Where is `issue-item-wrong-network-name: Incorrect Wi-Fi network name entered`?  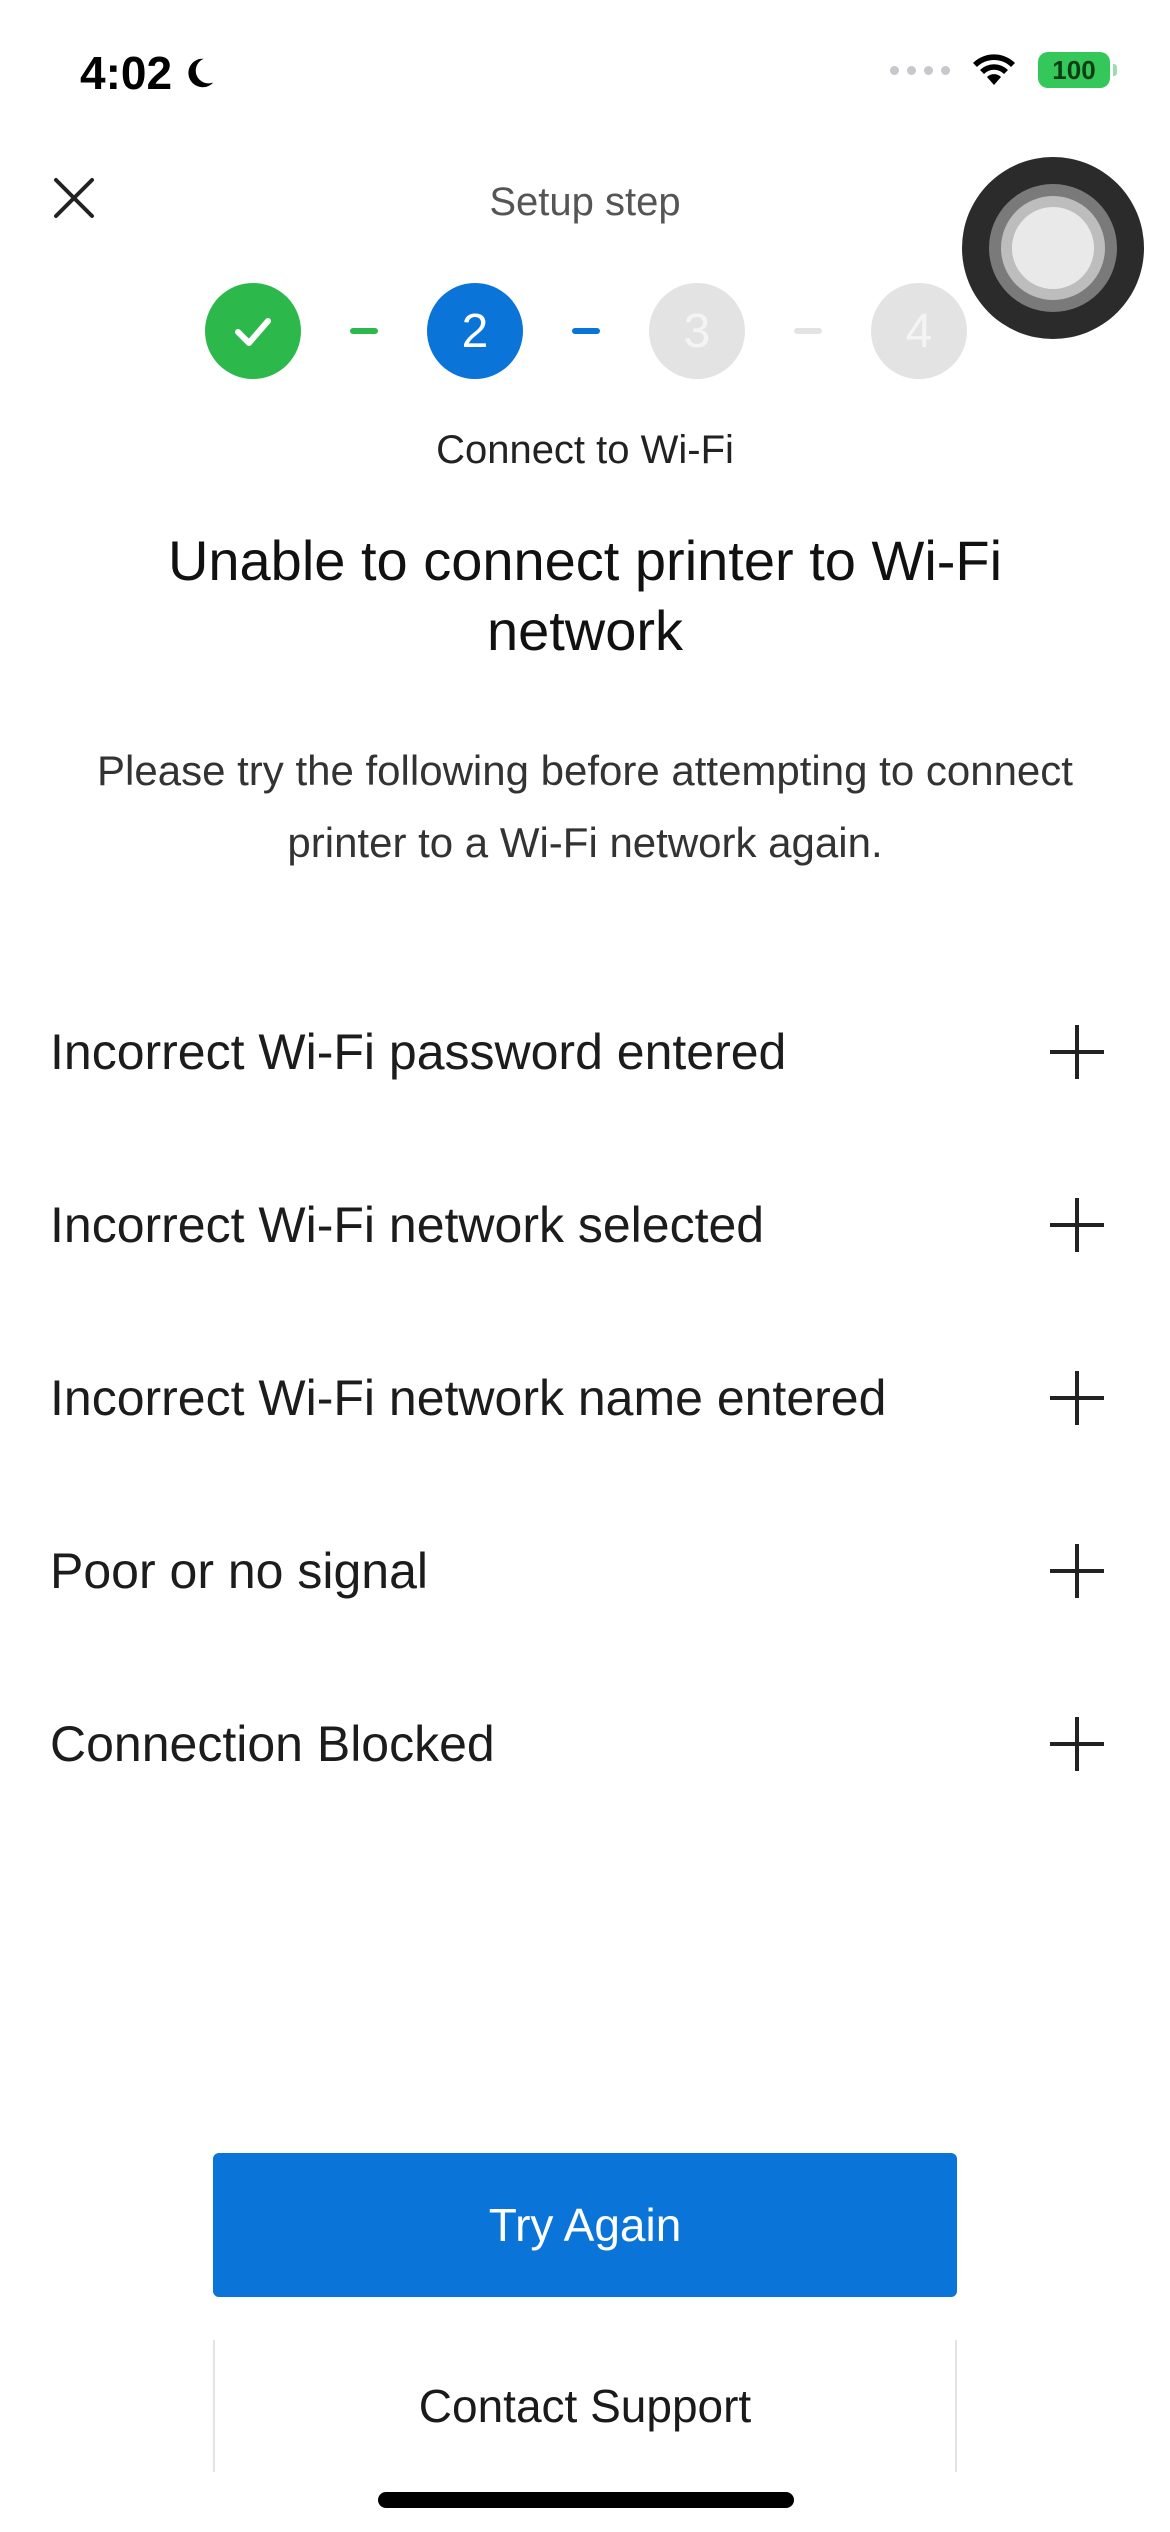
issue-item-wrong-network-name: Incorrect Wi-Fi network name entered is located at coordinates (585, 1397).